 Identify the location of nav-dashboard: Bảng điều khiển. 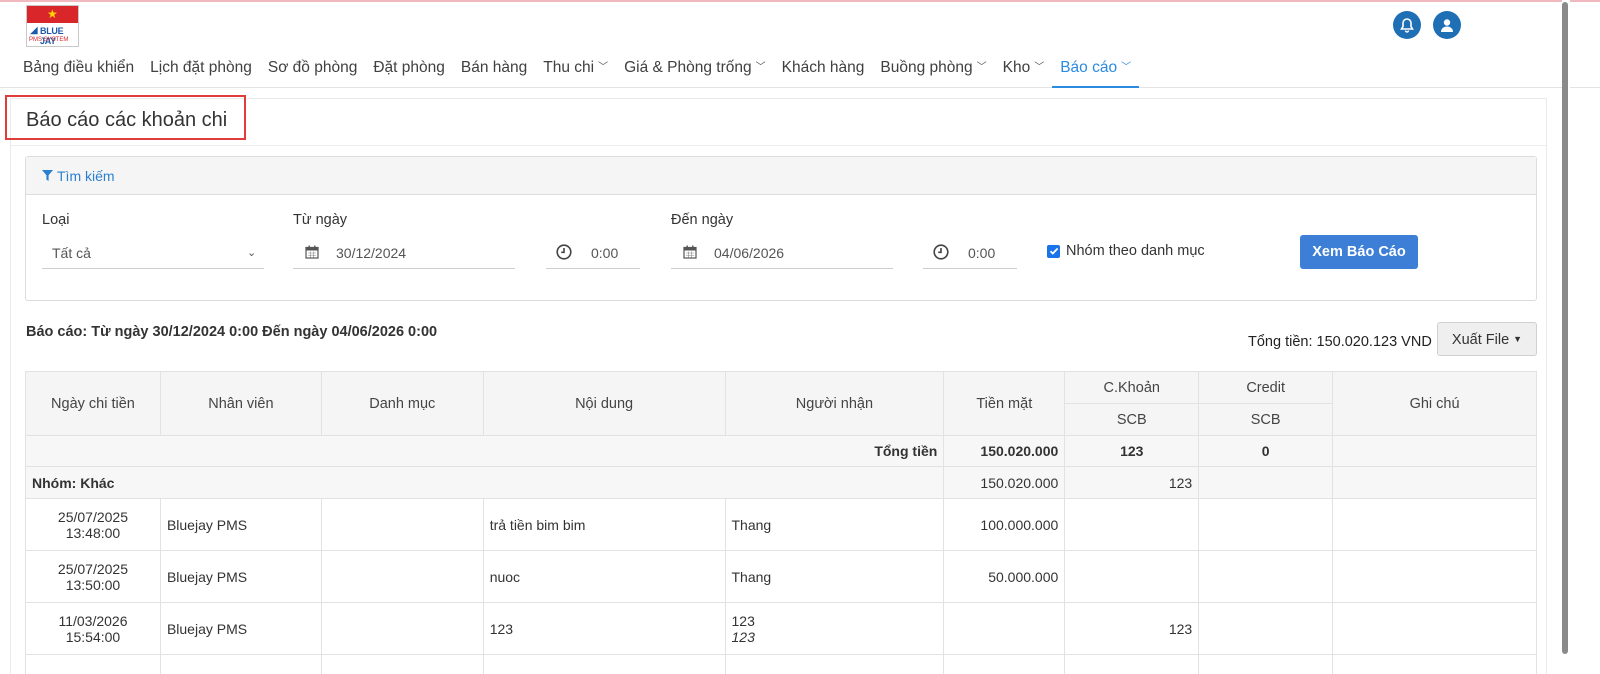
(78, 70).